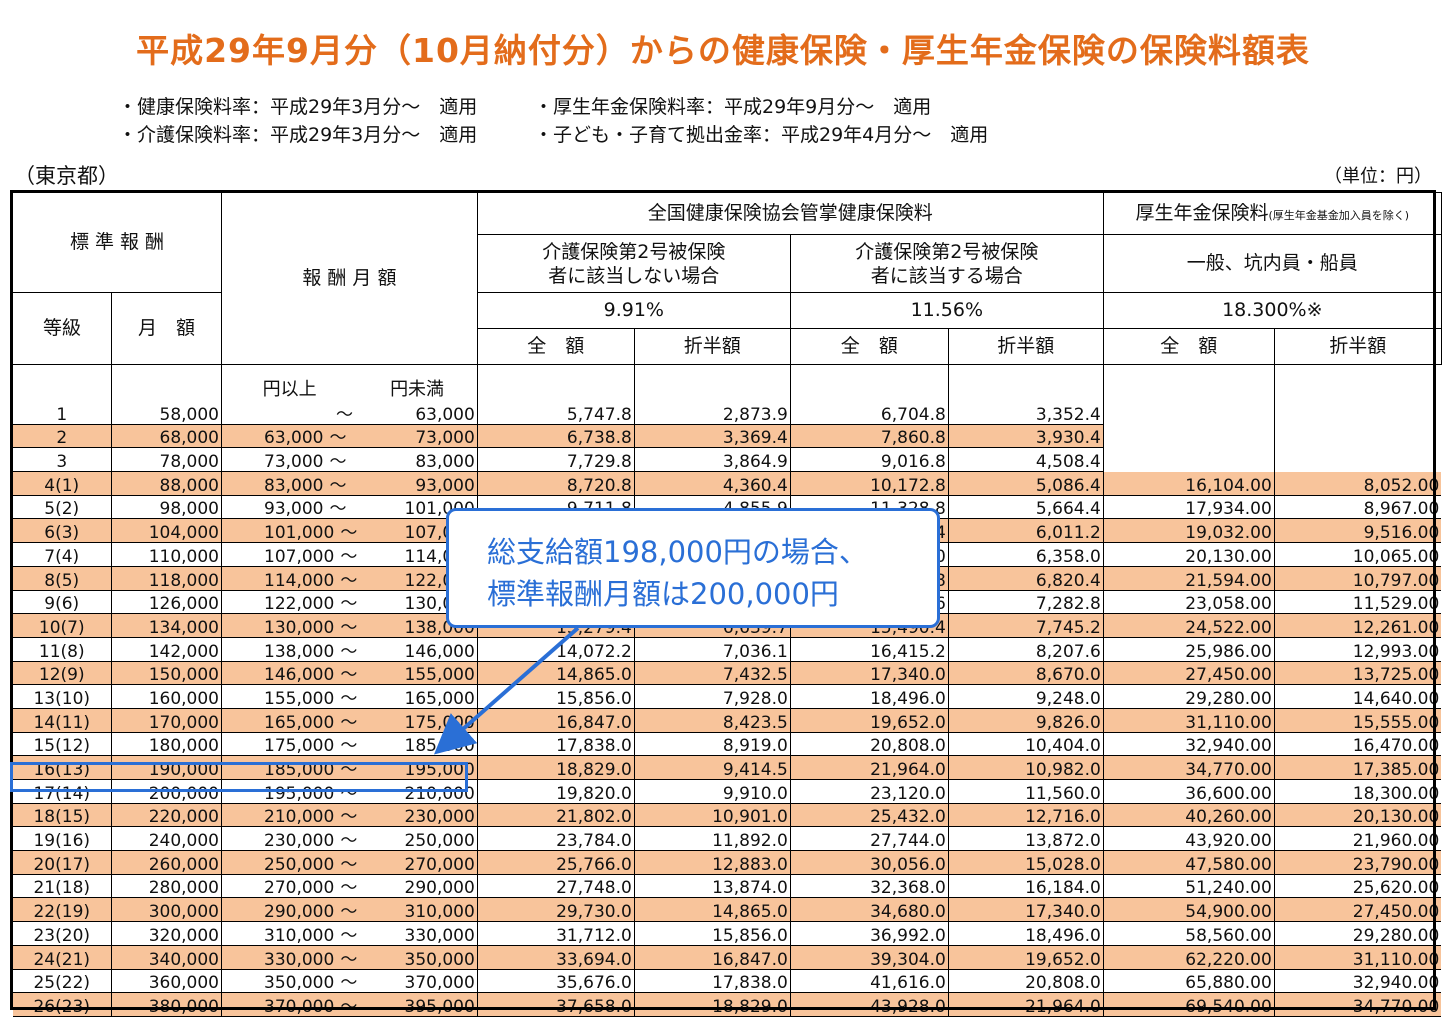 This screenshot has width=1446, height=1017. I want to click on callout-box: 総支給額198,000円の場合、 標準報酬月額は200,000円, so click(693, 568).